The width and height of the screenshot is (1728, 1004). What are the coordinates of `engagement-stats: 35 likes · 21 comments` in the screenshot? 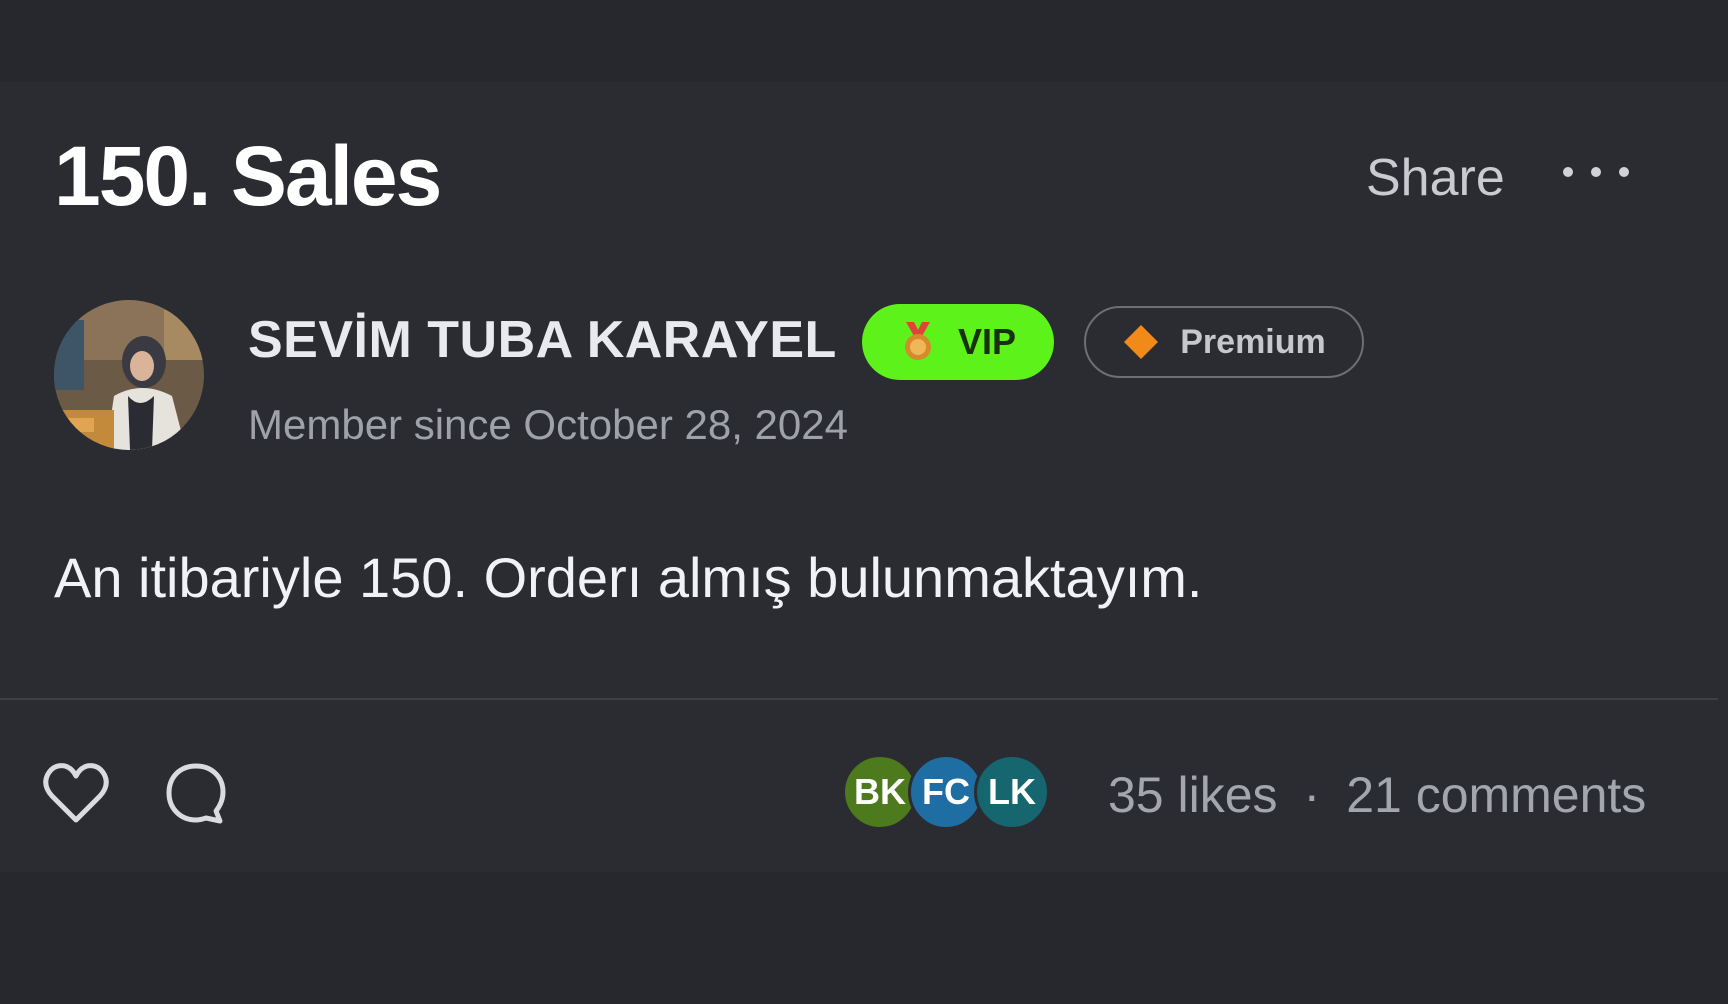 It's located at (1377, 795).